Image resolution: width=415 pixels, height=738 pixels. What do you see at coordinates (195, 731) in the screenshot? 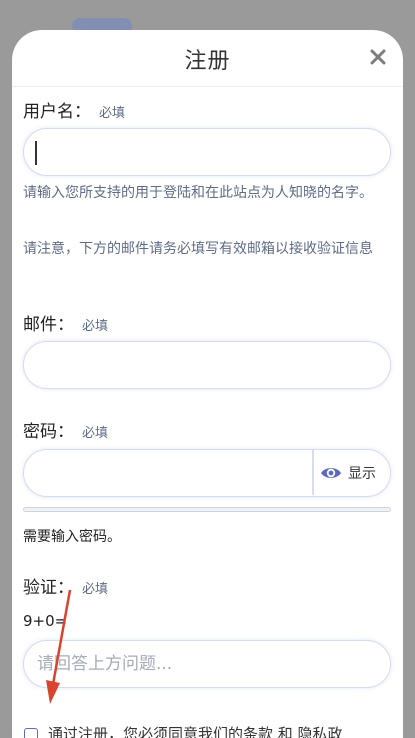
I see `terms-text: 通过注册，您必须同意我们的条款 和 隐私政` at bounding box center [195, 731].